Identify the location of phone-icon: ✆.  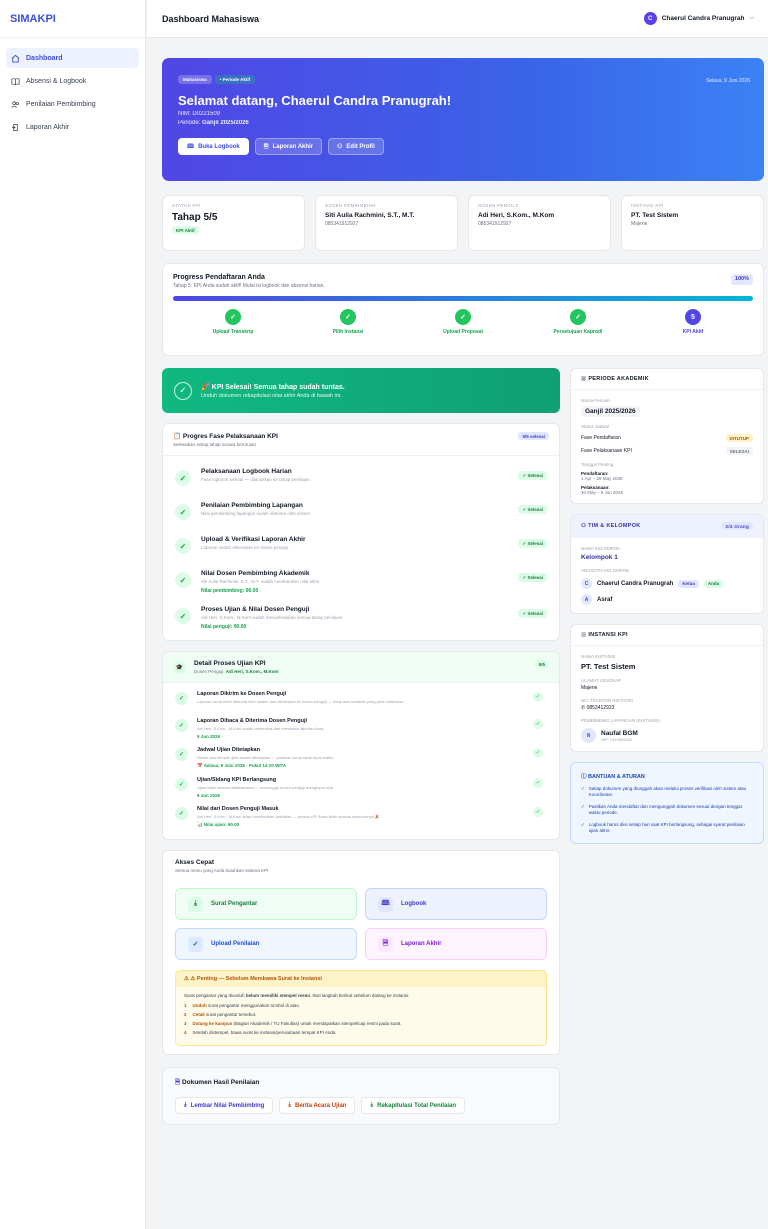
(583, 708).